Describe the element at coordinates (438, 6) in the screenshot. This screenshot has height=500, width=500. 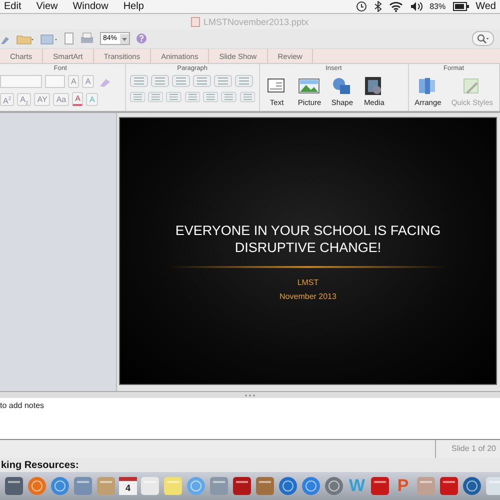
I see `battery-percentage: 83%` at that location.